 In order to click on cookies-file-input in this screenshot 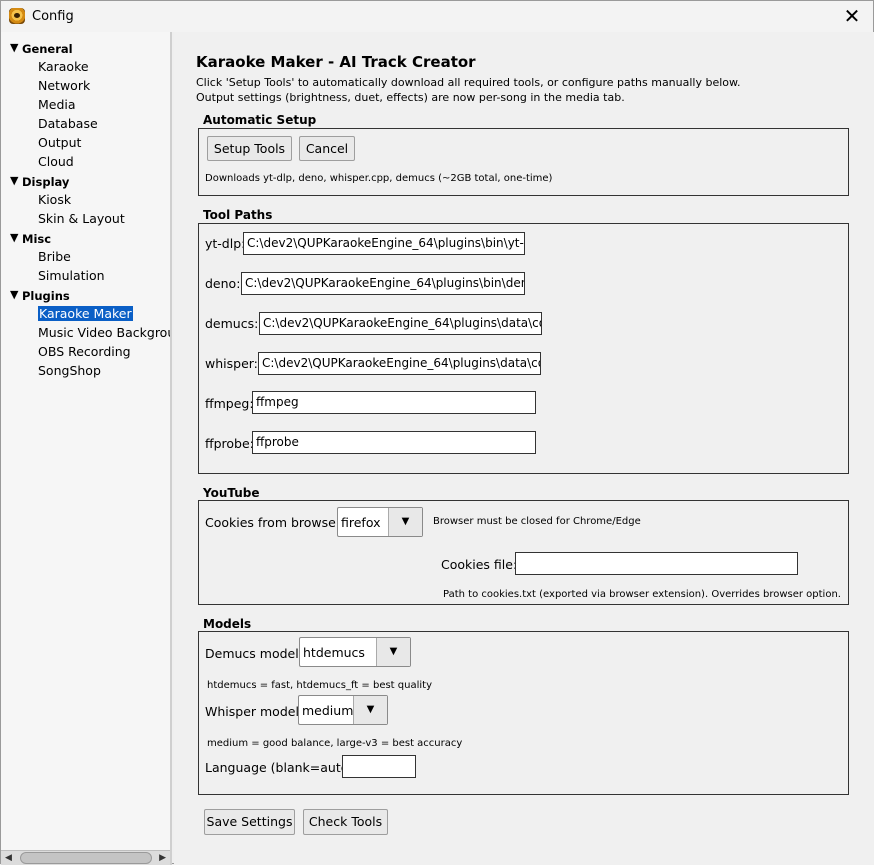, I will do `click(656, 563)`.